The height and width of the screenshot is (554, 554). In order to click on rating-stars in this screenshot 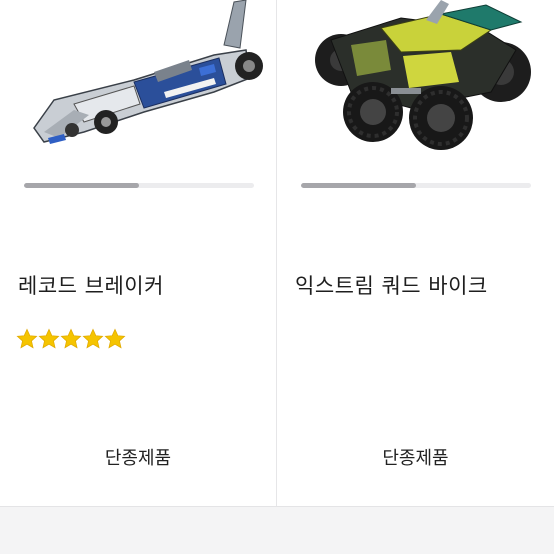, I will do `click(71, 339)`.